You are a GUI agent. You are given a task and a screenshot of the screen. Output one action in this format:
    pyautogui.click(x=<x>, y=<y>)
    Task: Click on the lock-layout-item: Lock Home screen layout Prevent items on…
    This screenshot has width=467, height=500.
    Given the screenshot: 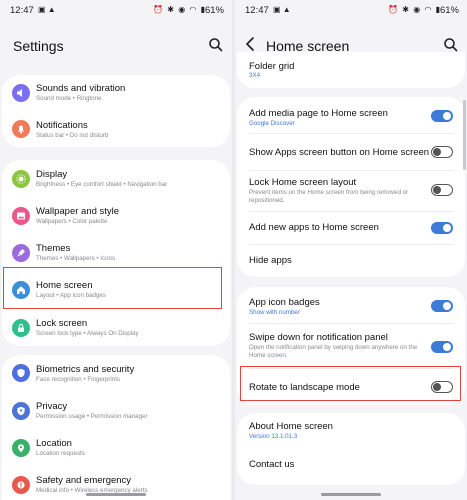 What is the action you would take?
    pyautogui.click(x=351, y=191)
    